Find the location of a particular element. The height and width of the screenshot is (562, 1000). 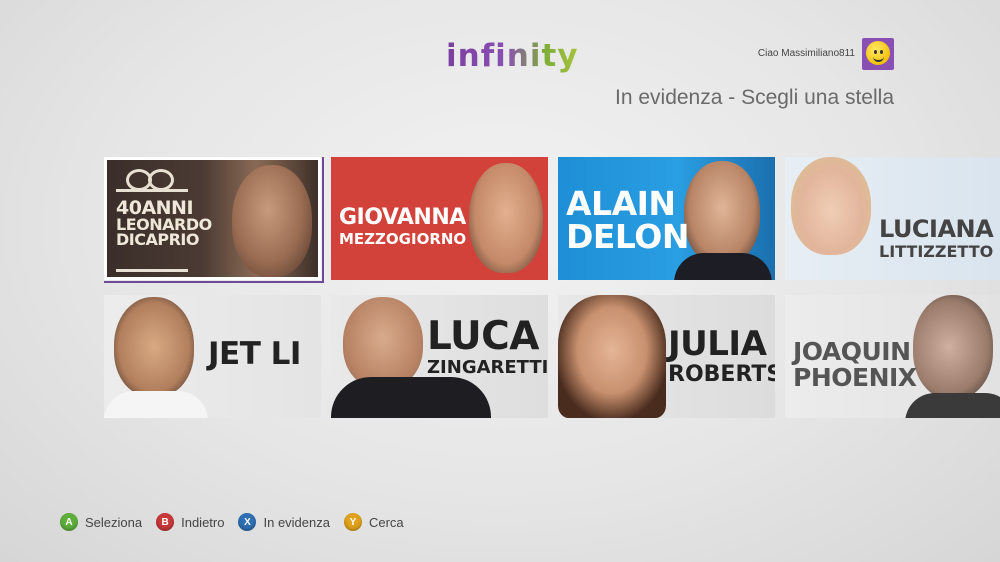

legend-featured: X In evidenza is located at coordinates (284, 522).